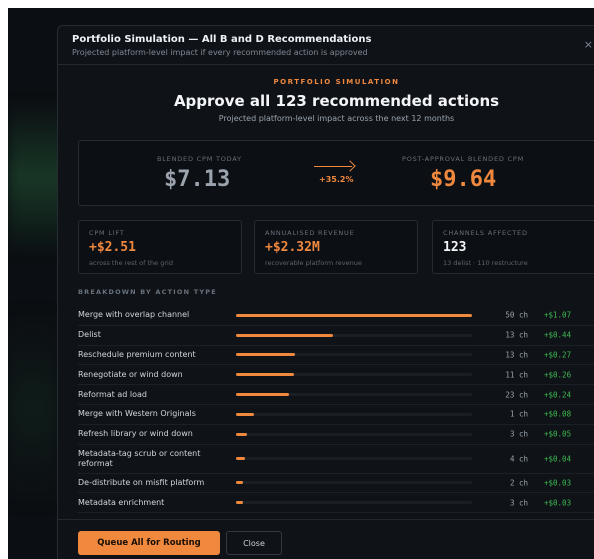  What do you see at coordinates (33, 408) in the screenshot?
I see `backdrop-glow-lower` at bounding box center [33, 408].